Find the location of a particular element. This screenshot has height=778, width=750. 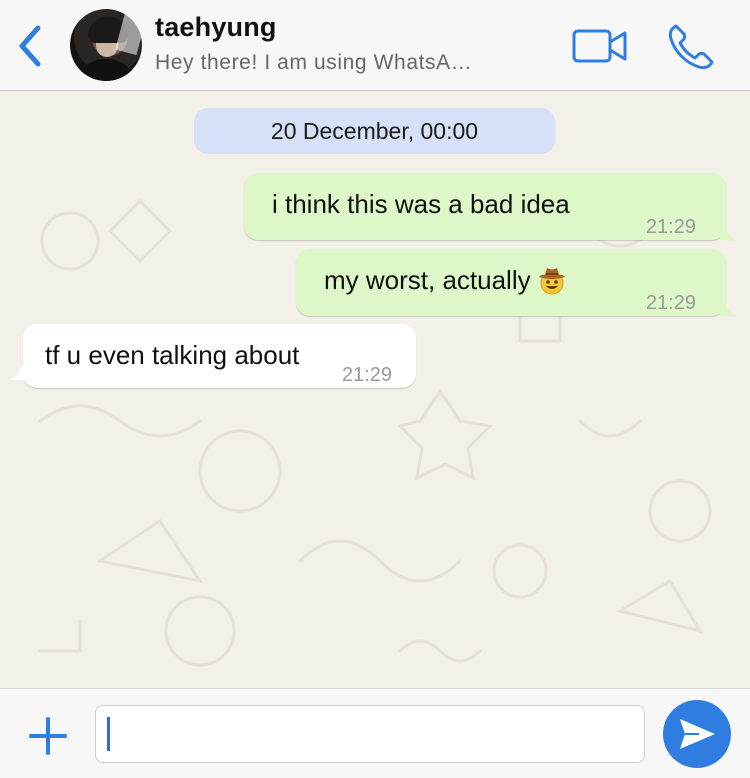

video-camera-icon is located at coordinates (599, 46).